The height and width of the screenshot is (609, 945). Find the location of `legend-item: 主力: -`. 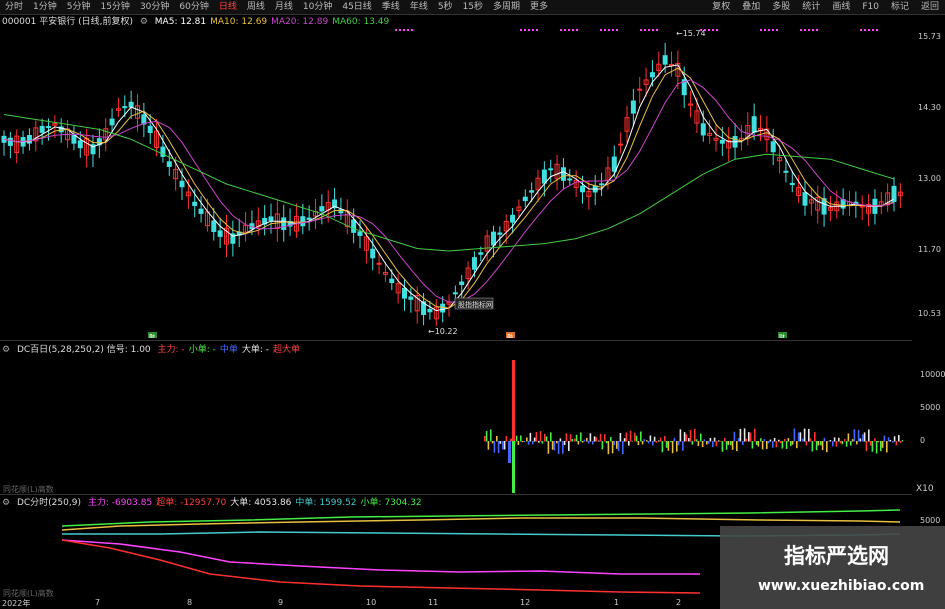

legend-item: 主力: - is located at coordinates (171, 350).